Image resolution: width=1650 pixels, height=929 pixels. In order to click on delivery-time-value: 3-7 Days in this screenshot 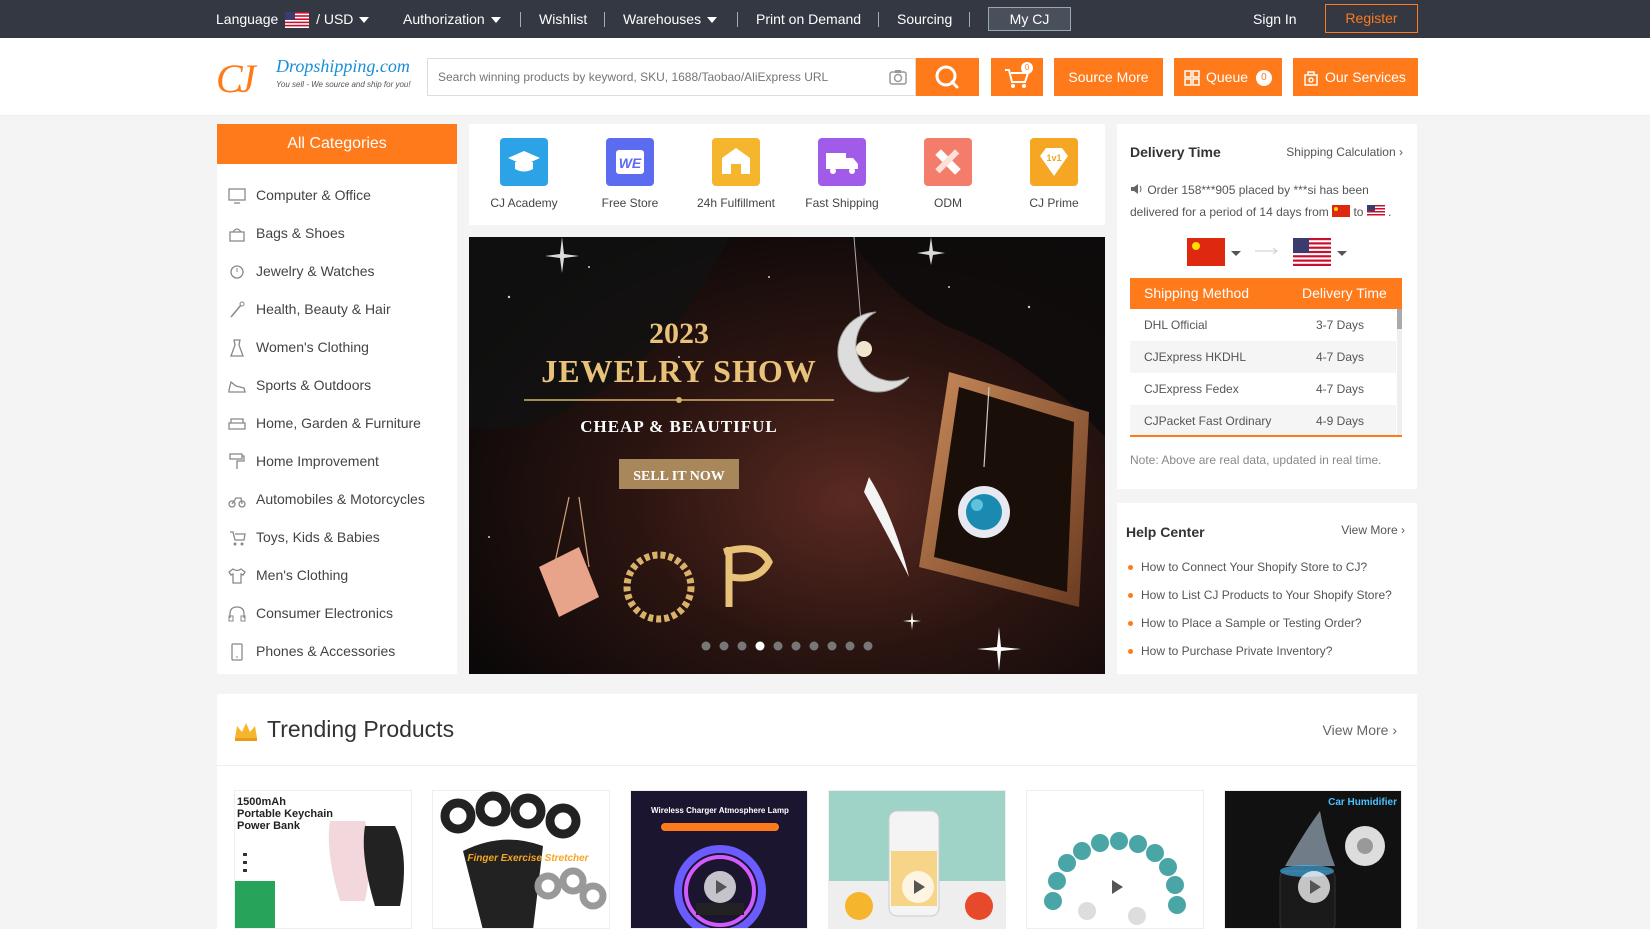, I will do `click(1340, 325)`.